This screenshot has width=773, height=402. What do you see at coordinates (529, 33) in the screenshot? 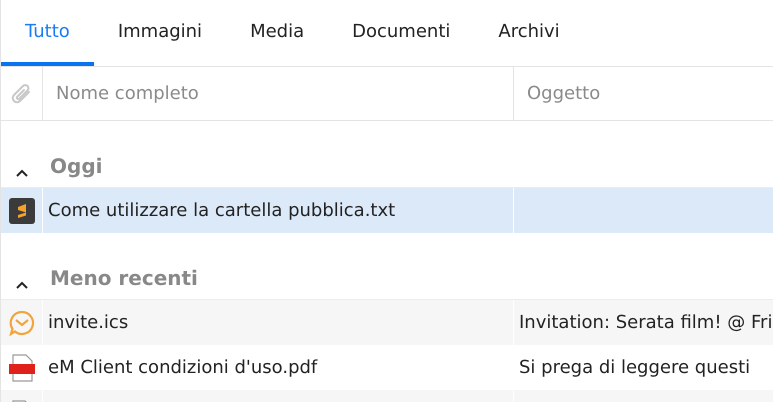
I see `tab: Archivi` at bounding box center [529, 33].